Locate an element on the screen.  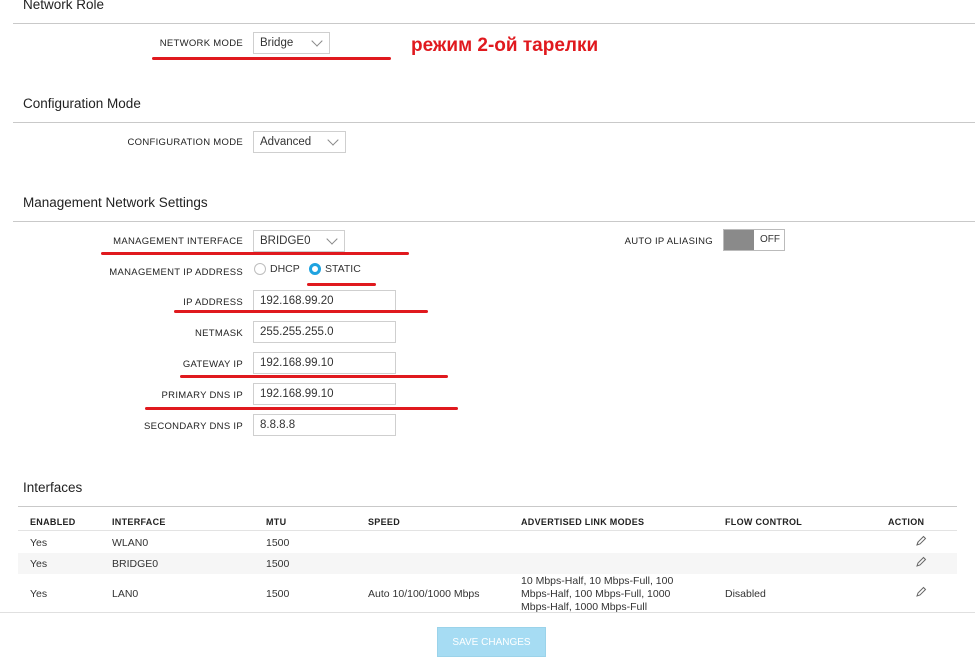
management-ip-address-label: MANAGEMENT IP ADDRESS is located at coordinates (176, 272).